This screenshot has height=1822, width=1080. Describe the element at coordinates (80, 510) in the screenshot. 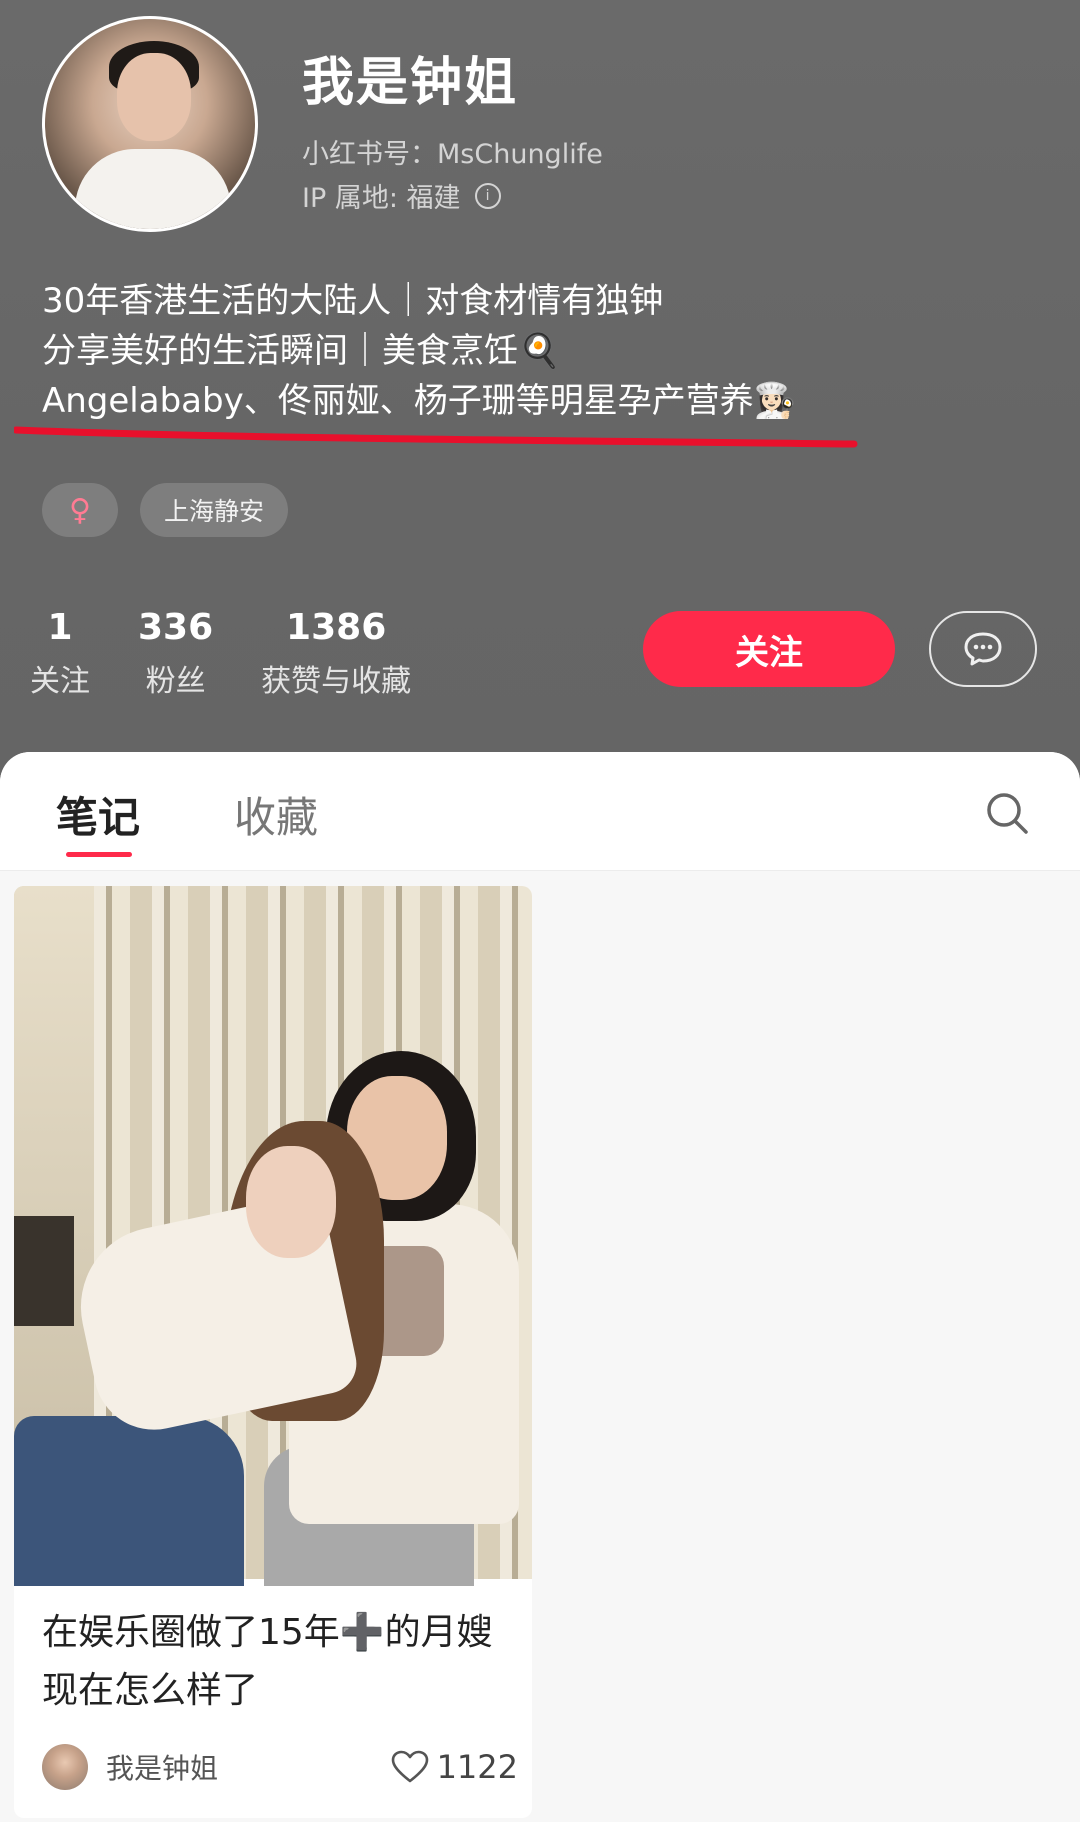

I see `gender-female-icon: ♀` at that location.